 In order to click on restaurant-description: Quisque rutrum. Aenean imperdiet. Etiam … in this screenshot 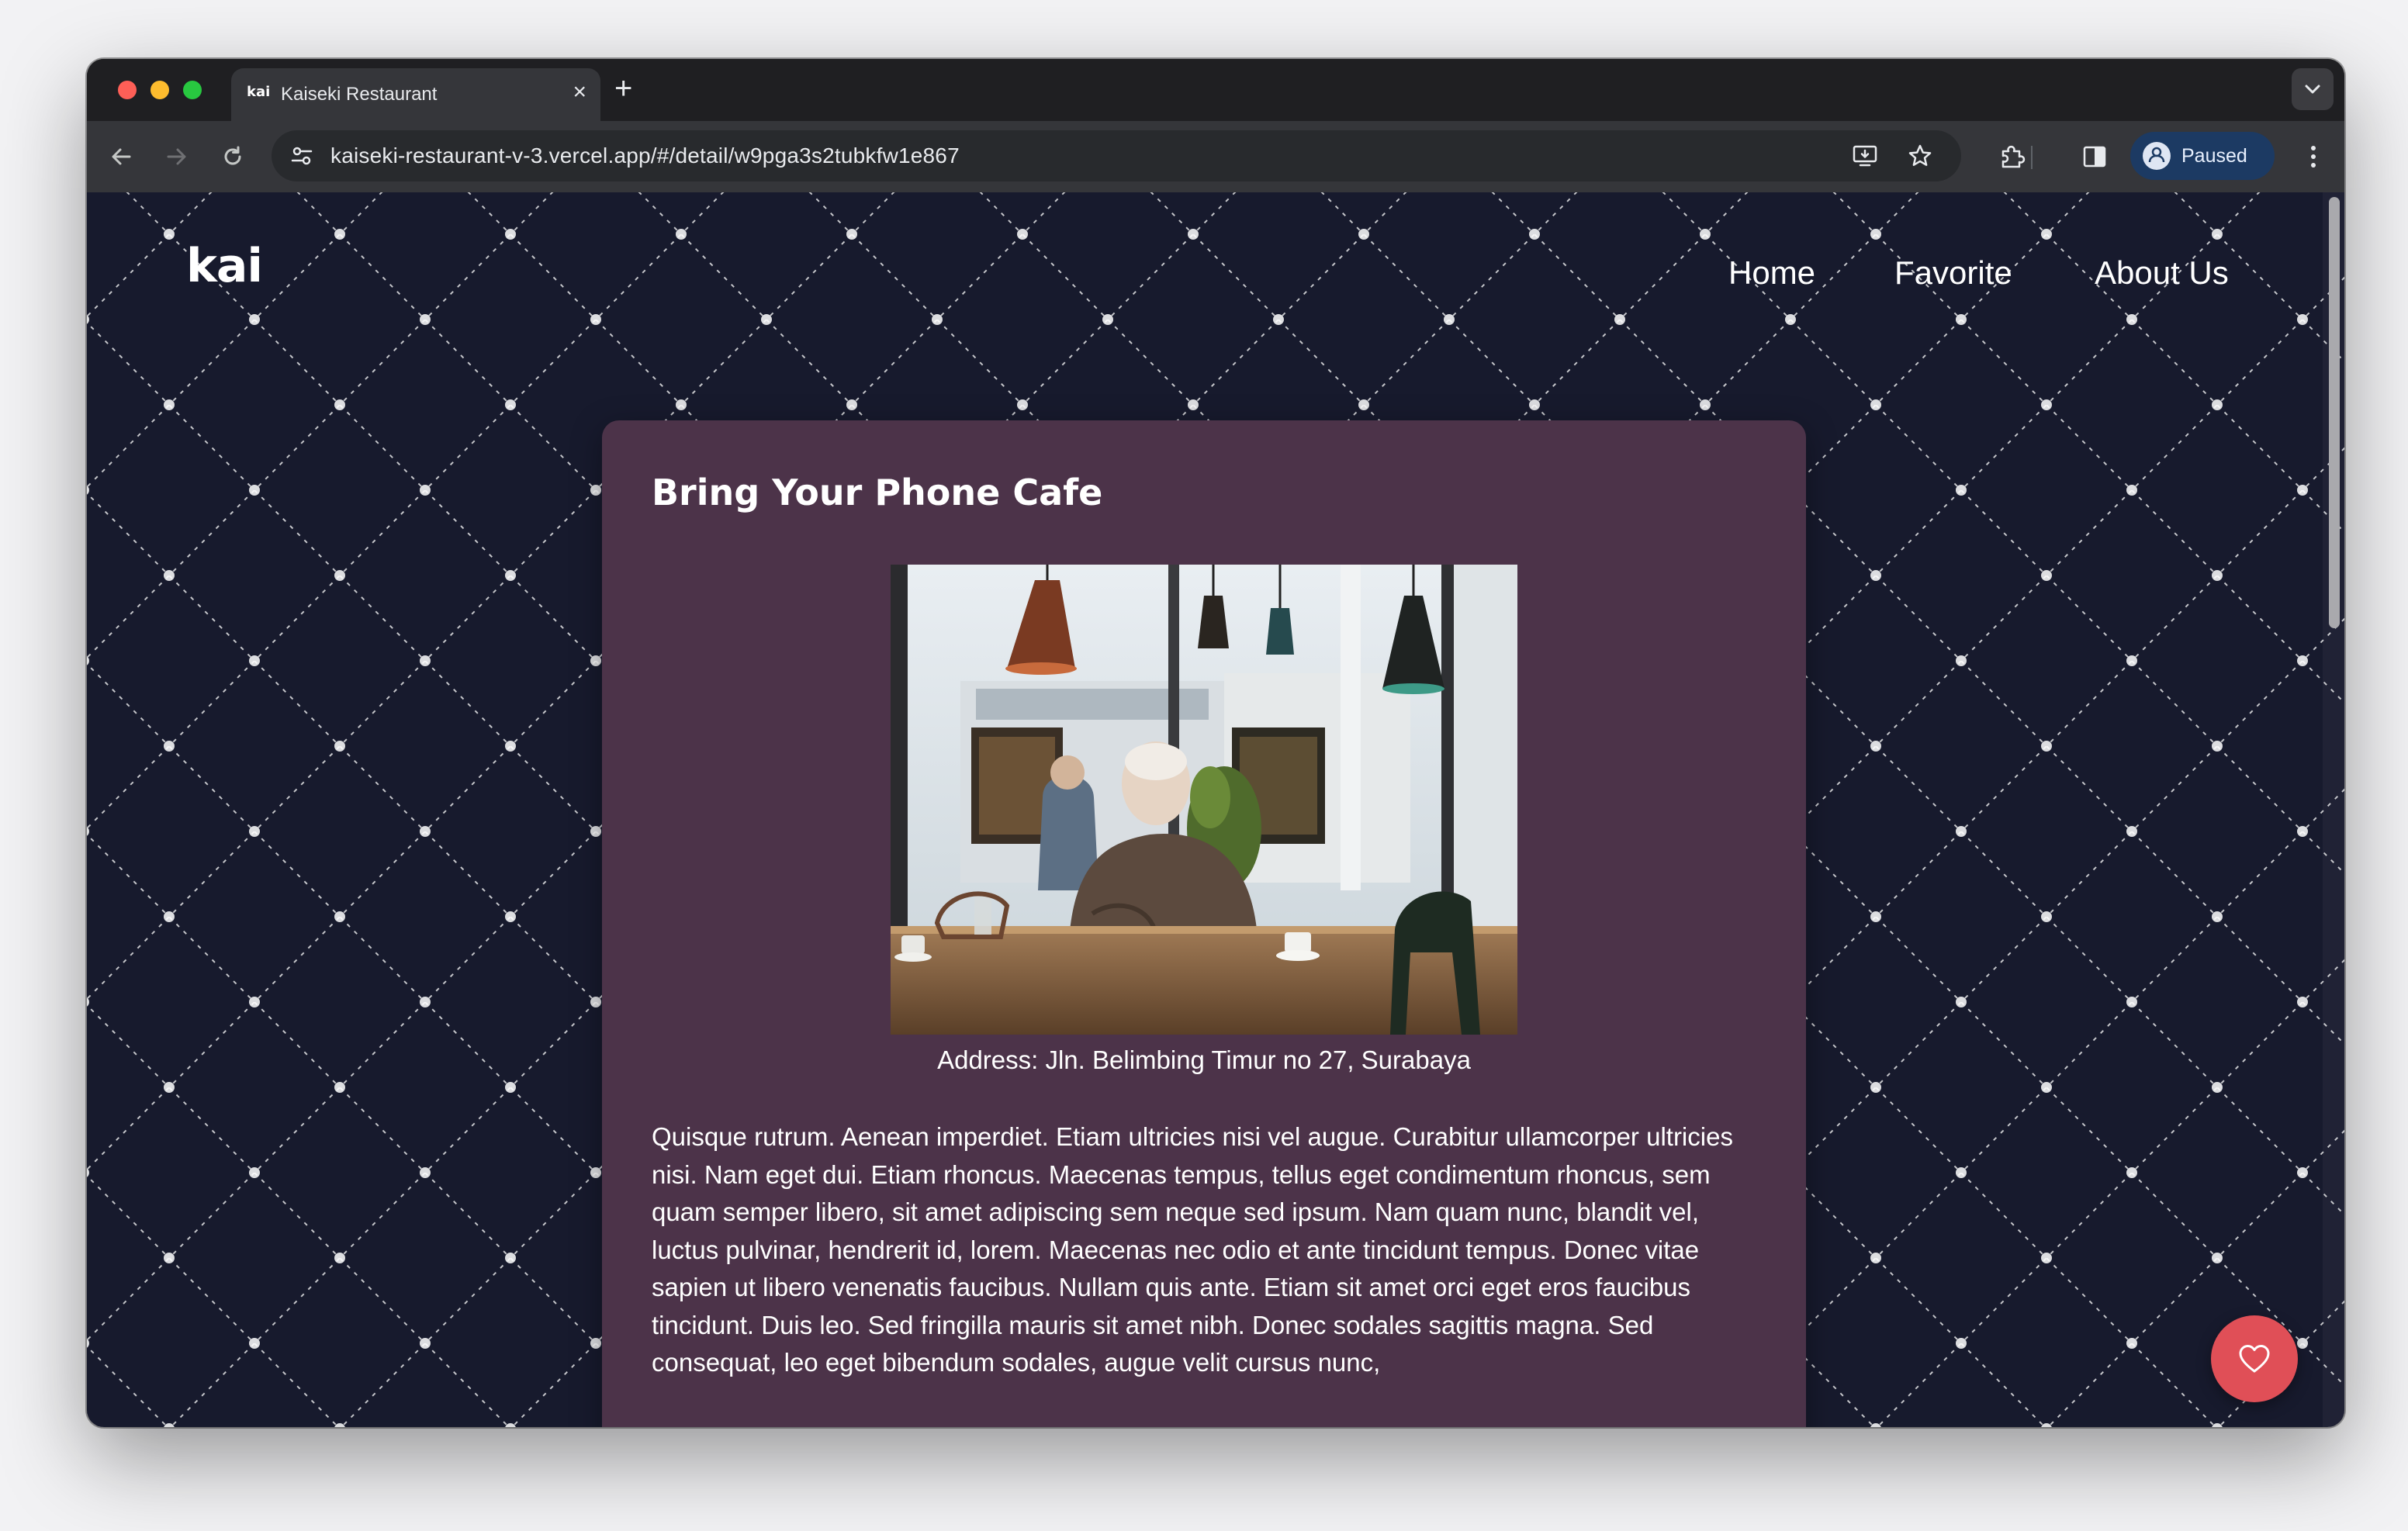, I will do `click(1192, 1249)`.